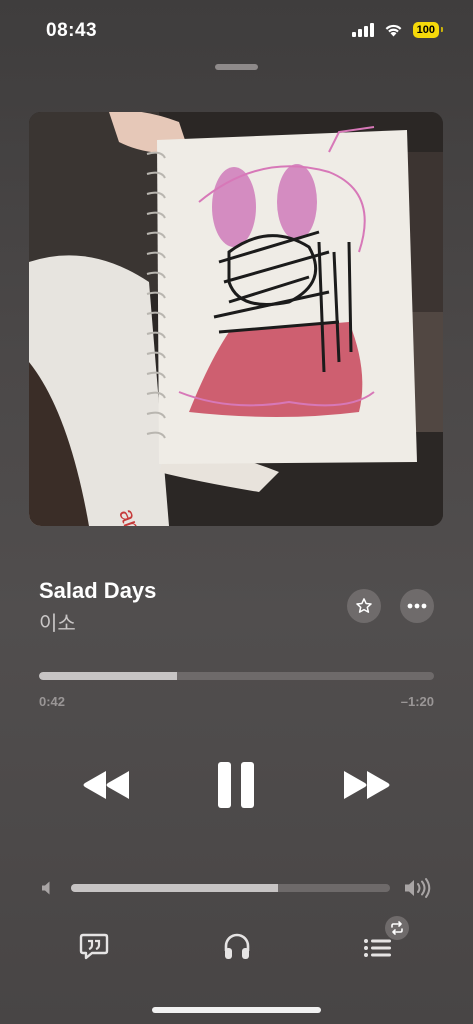  I want to click on headphones-icon, so click(237, 946).